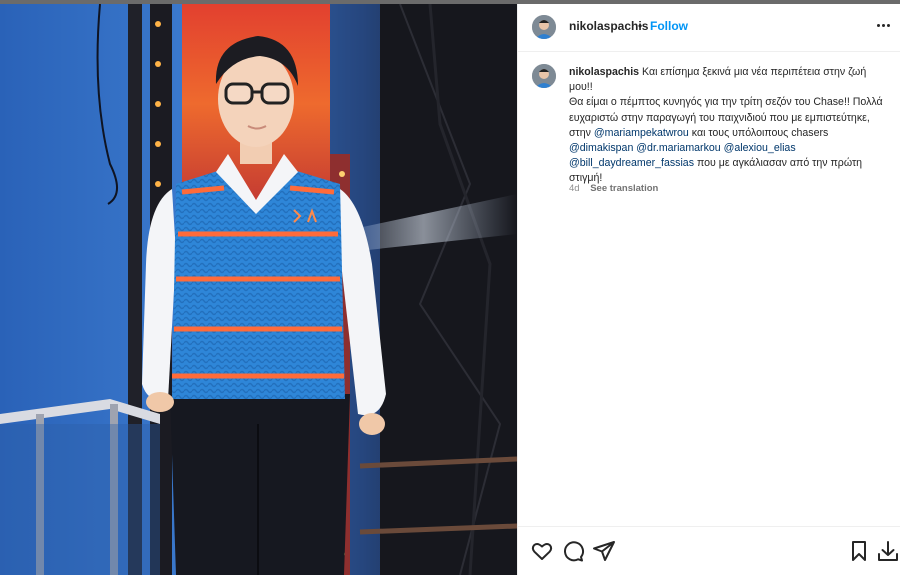  What do you see at coordinates (608, 26) in the screenshot?
I see `username-link: nikolaspachis` at bounding box center [608, 26].